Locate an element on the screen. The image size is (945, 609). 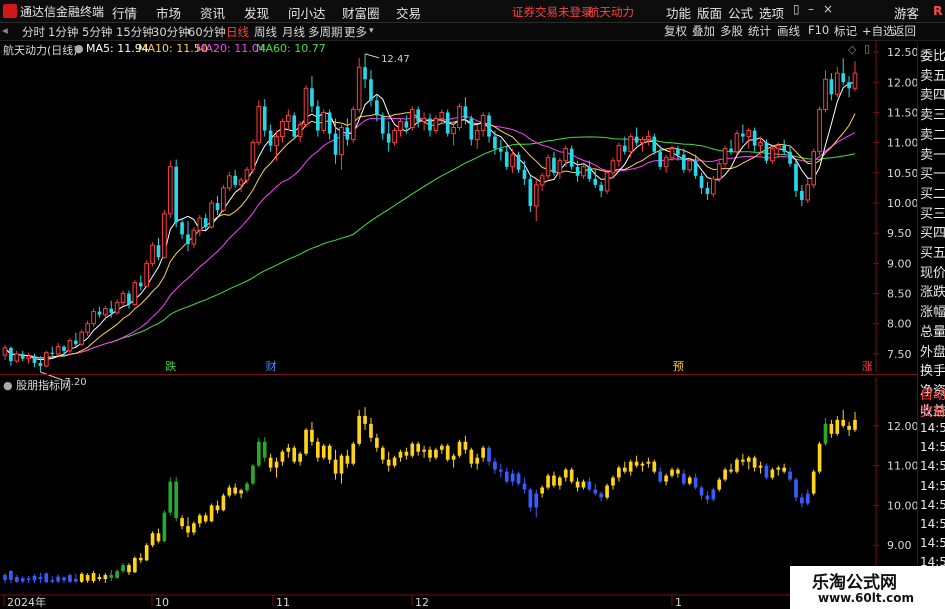
sub-y-tick-label: 11.00 is located at coordinates (903, 466).